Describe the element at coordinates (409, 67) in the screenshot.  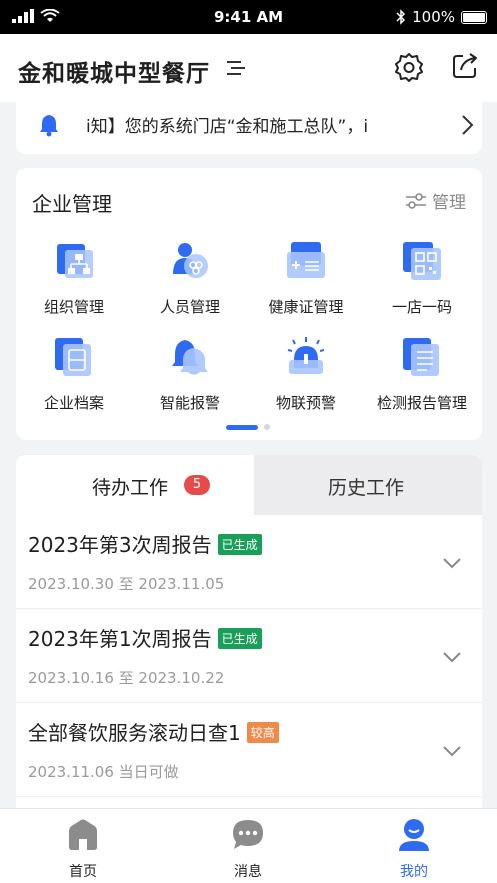
I see `gear-icon` at that location.